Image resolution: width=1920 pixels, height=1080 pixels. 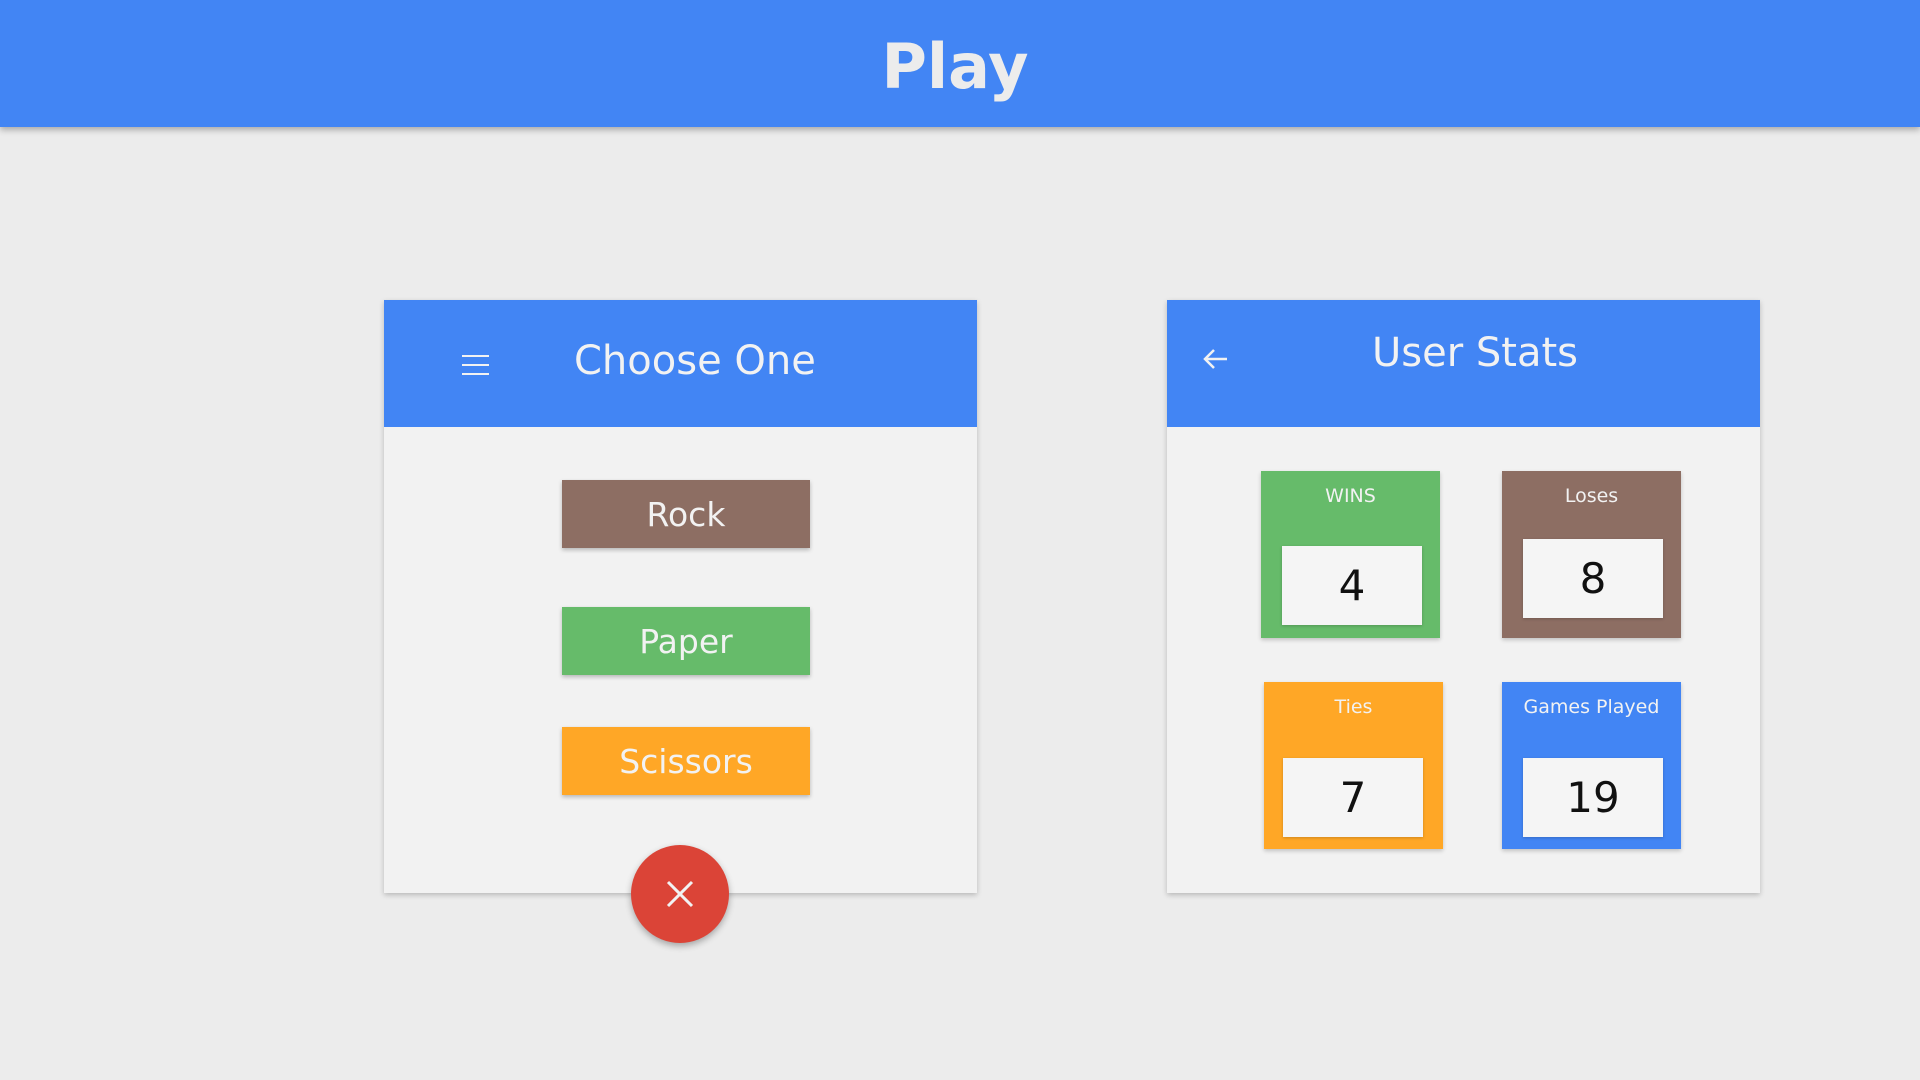 I want to click on close-fab-button, so click(x=680, y=894).